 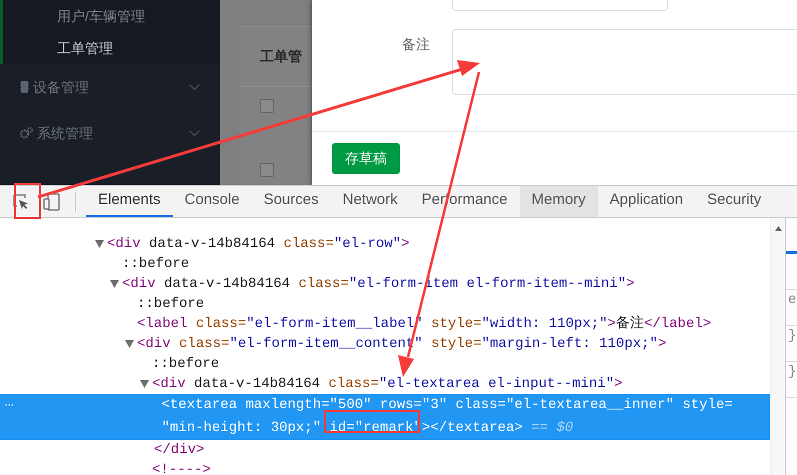 What do you see at coordinates (24, 87) in the screenshot?
I see `chip-icon` at bounding box center [24, 87].